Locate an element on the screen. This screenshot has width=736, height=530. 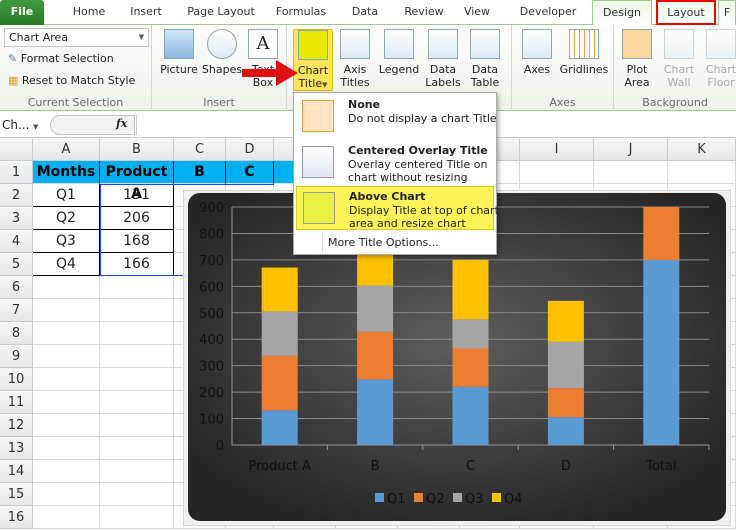
row-header-9: 9 is located at coordinates (16, 356).